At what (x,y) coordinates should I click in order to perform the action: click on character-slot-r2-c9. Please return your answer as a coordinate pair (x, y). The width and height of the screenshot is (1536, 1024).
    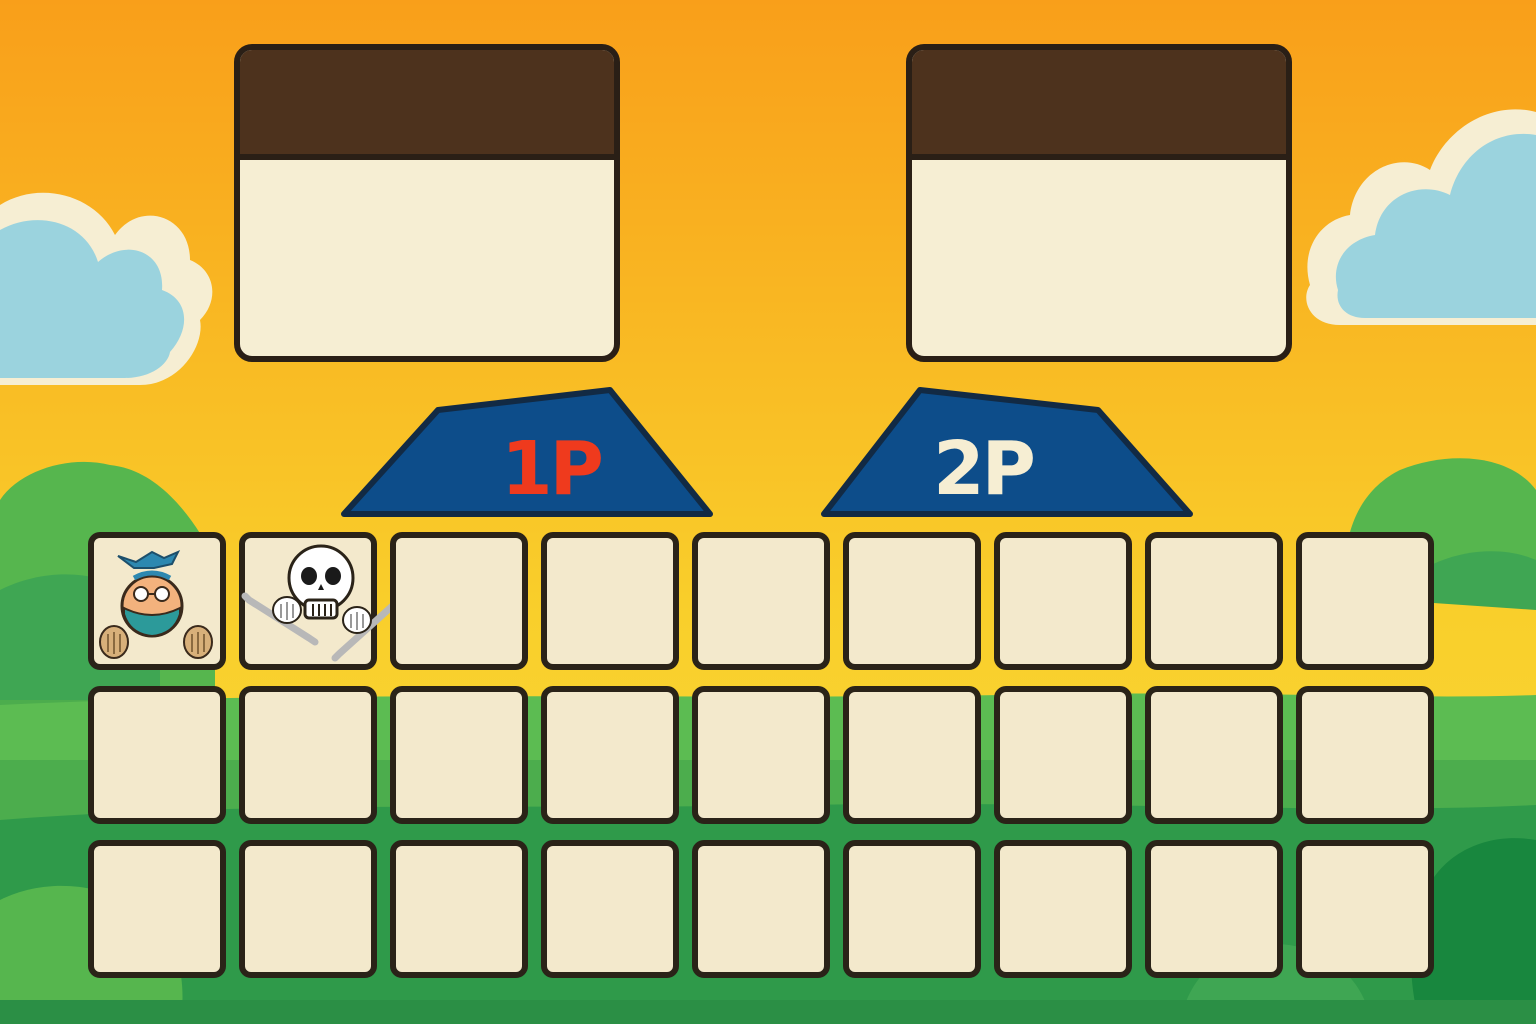
    Looking at the image, I should click on (1365, 755).